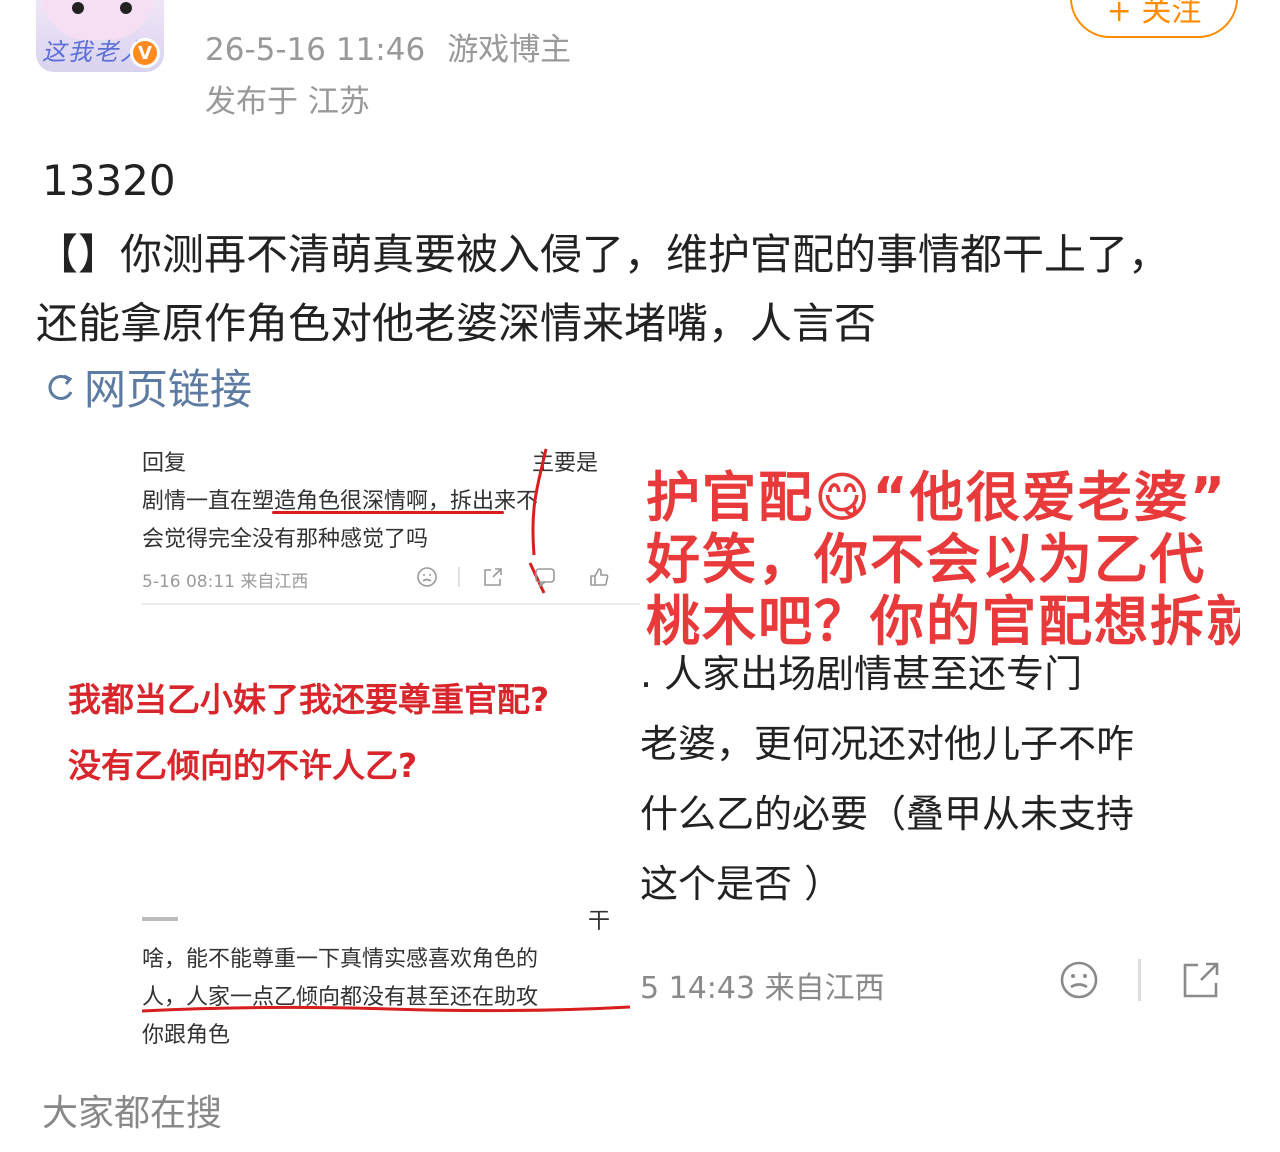  What do you see at coordinates (287, 102) in the screenshot?
I see `post-location: 发布于 江苏` at bounding box center [287, 102].